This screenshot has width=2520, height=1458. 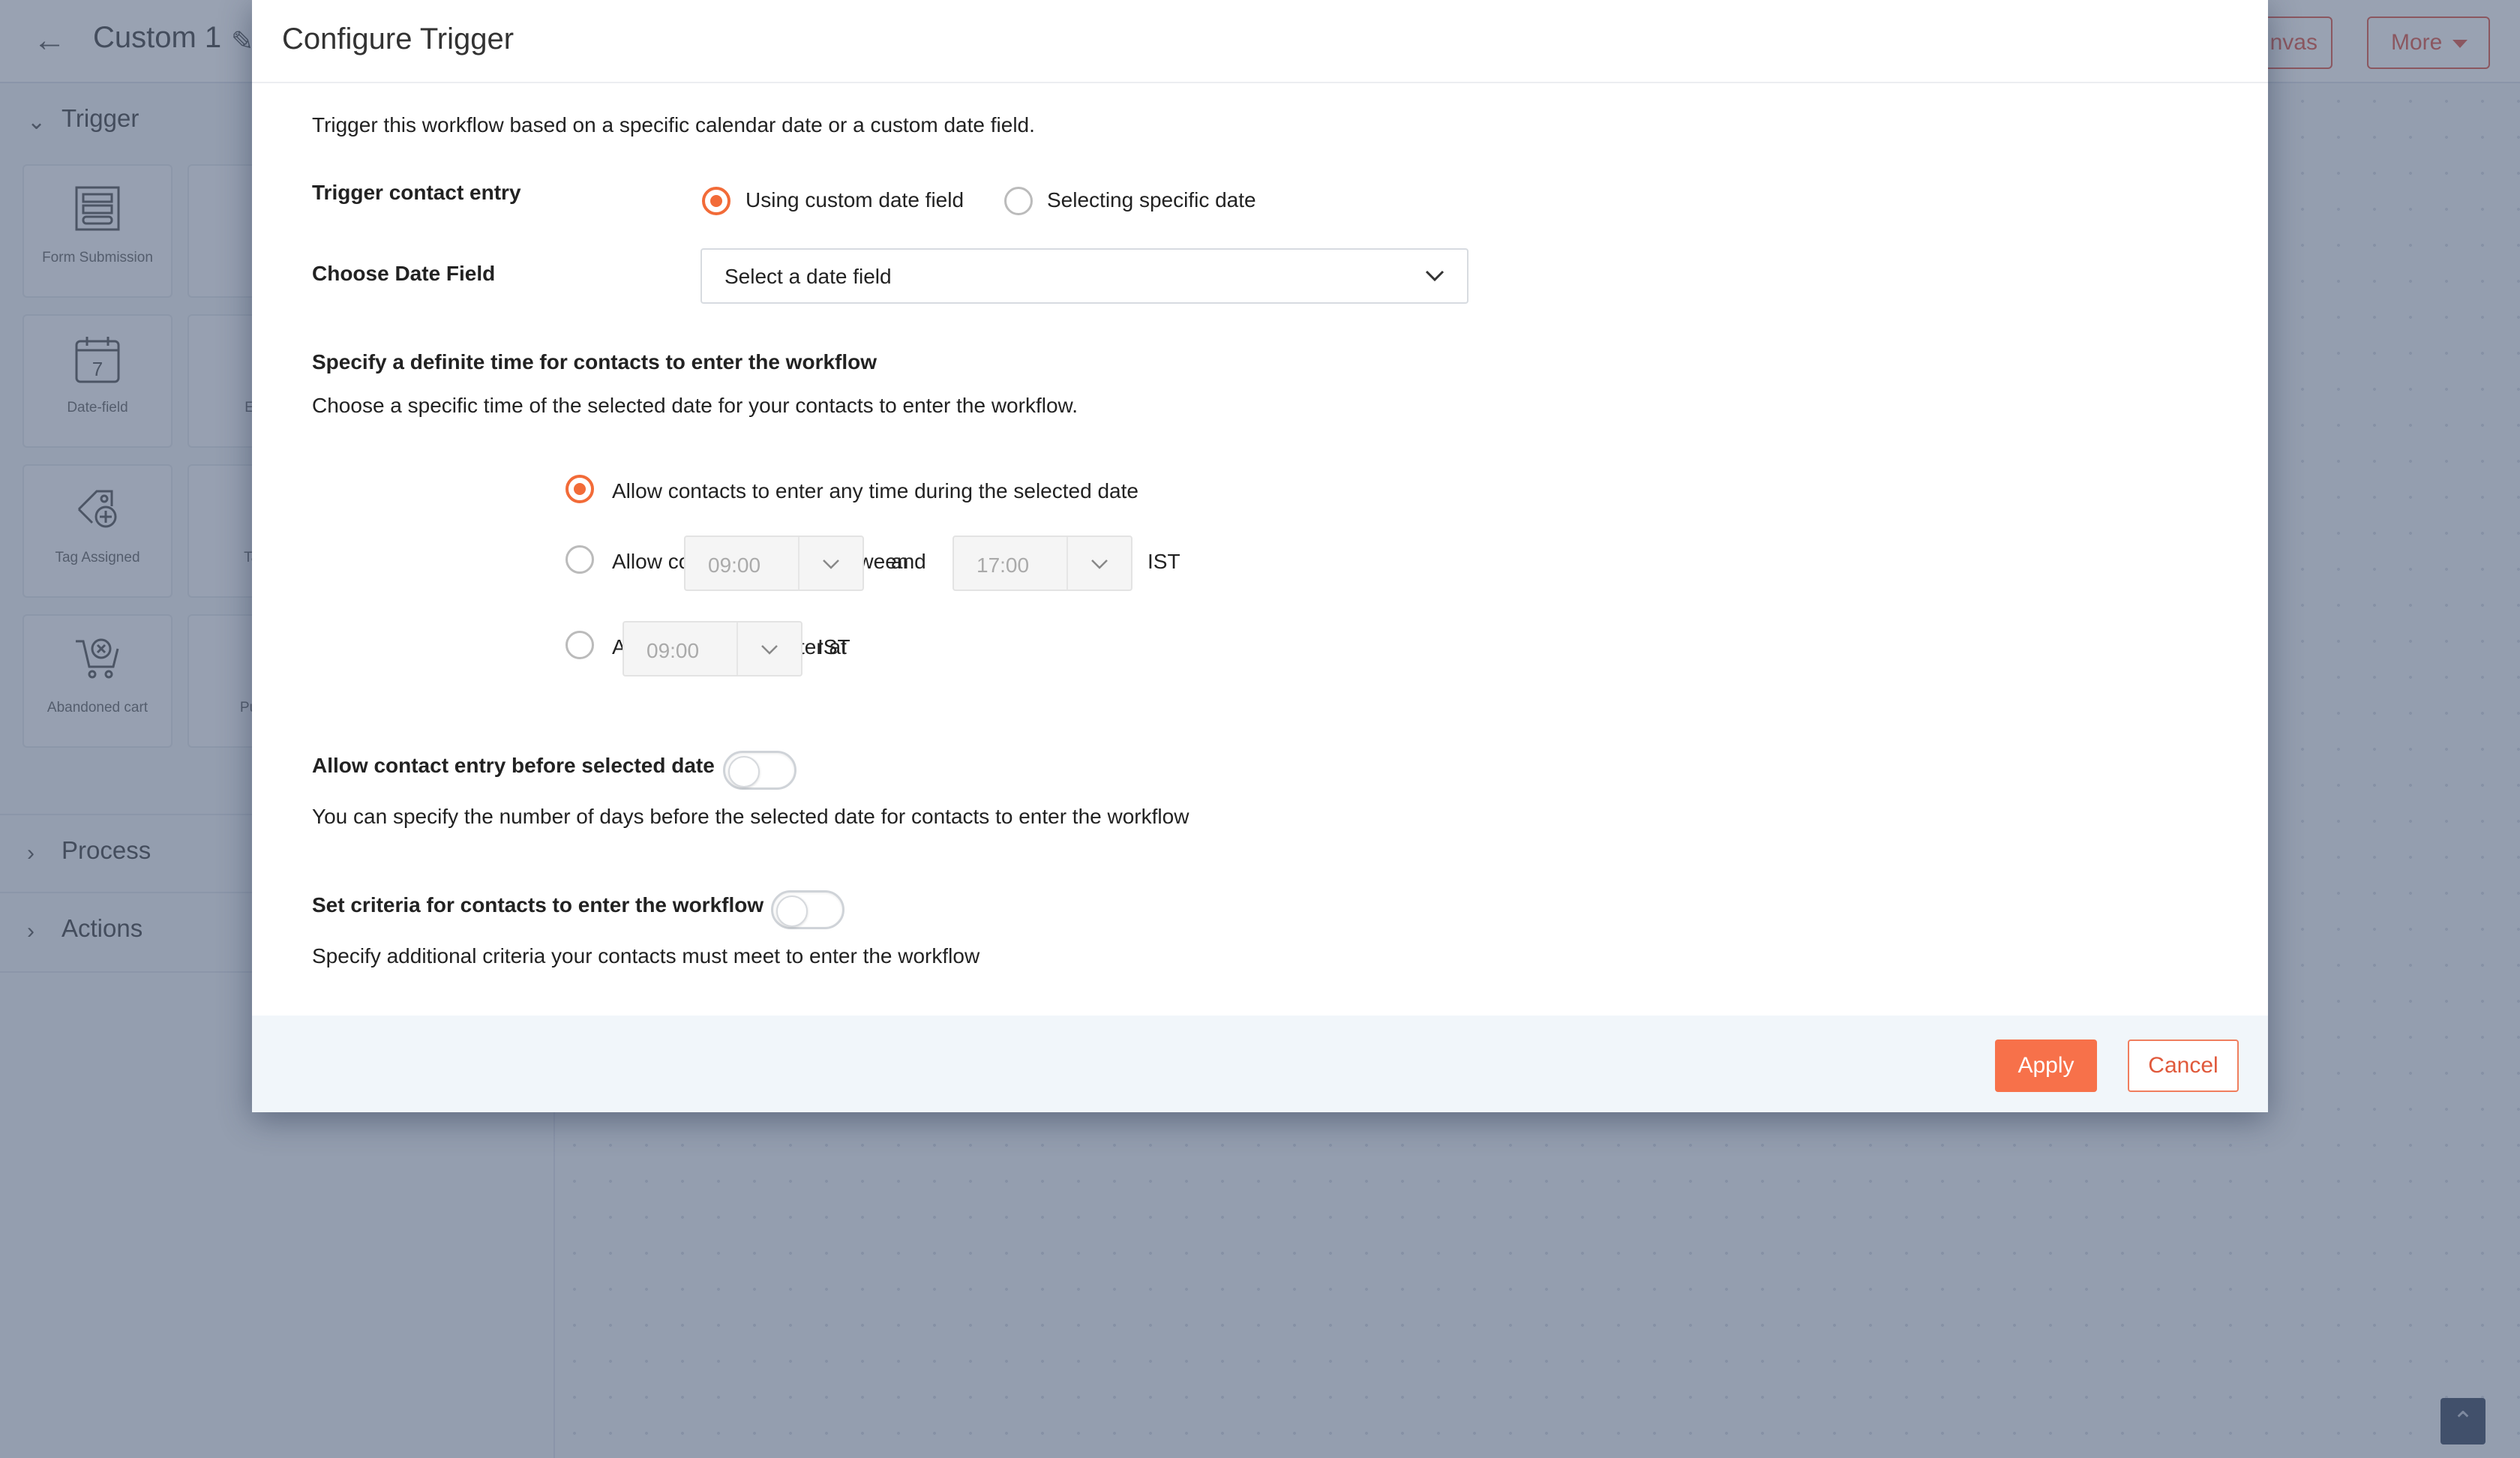 I want to click on modal-header: Configure Trigger, so click(x=1260, y=41).